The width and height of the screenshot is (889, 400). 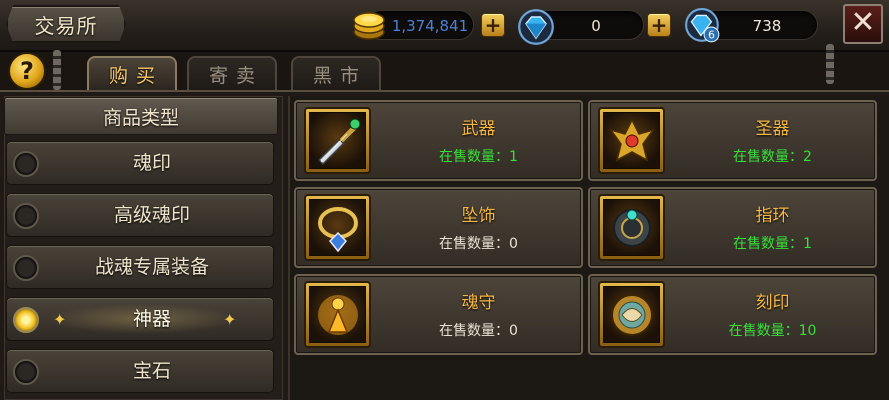 I want to click on holy-relic-icon, so click(x=631, y=139).